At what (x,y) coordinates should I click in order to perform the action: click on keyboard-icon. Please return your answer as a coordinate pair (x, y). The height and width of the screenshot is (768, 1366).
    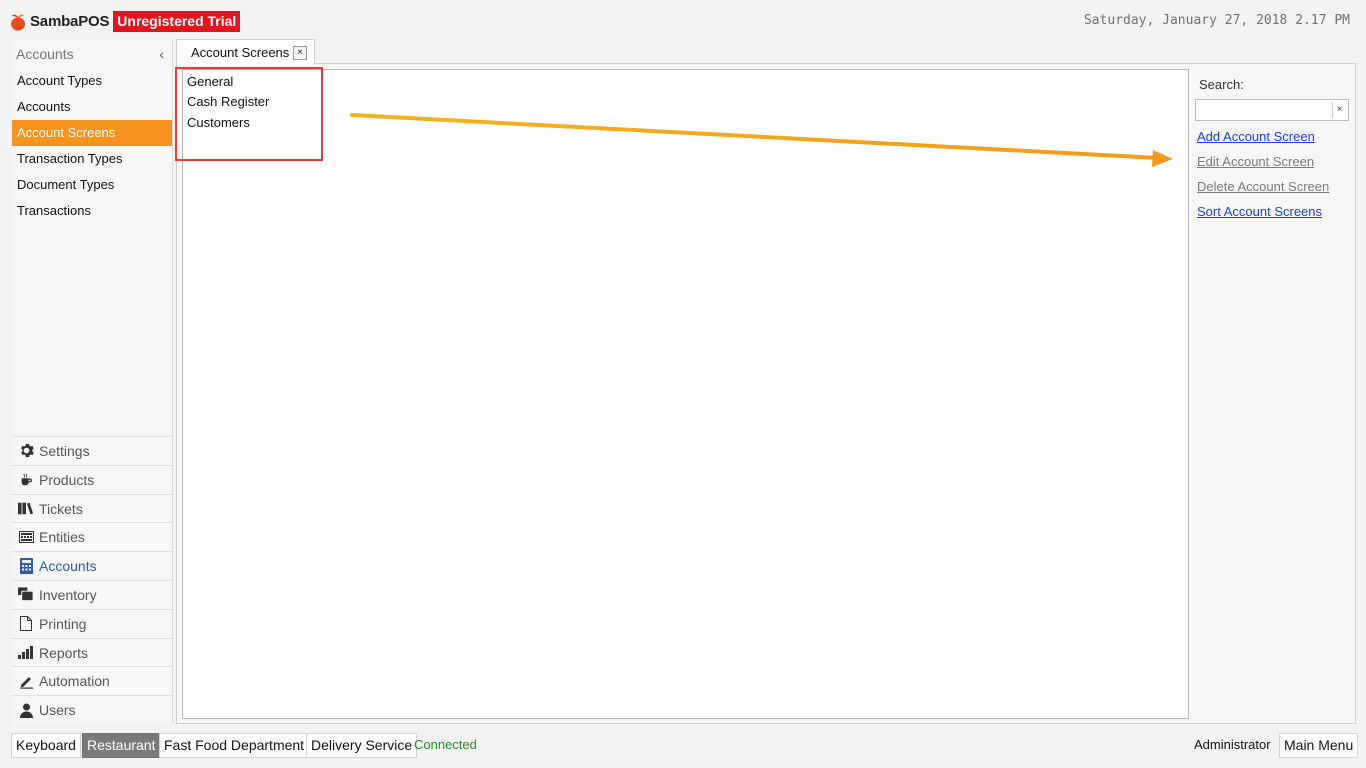
    Looking at the image, I should click on (26, 537).